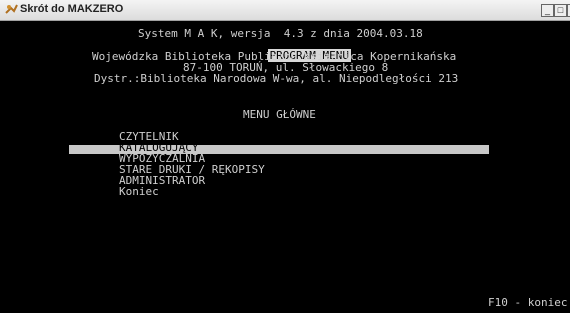 Image resolution: width=570 pixels, height=313 pixels. What do you see at coordinates (72, 9) in the screenshot?
I see `window-title: Skrót do MAKZERO` at bounding box center [72, 9].